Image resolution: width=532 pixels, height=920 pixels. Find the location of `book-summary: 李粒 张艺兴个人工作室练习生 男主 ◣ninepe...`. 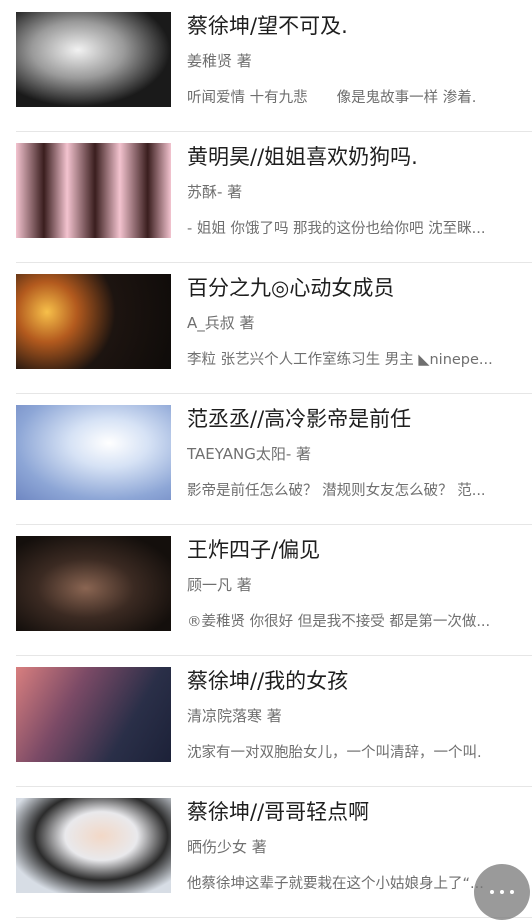

book-summary: 李粒 张艺兴个人工作室练习生 男主 ◣ninepe... is located at coordinates (340, 360).